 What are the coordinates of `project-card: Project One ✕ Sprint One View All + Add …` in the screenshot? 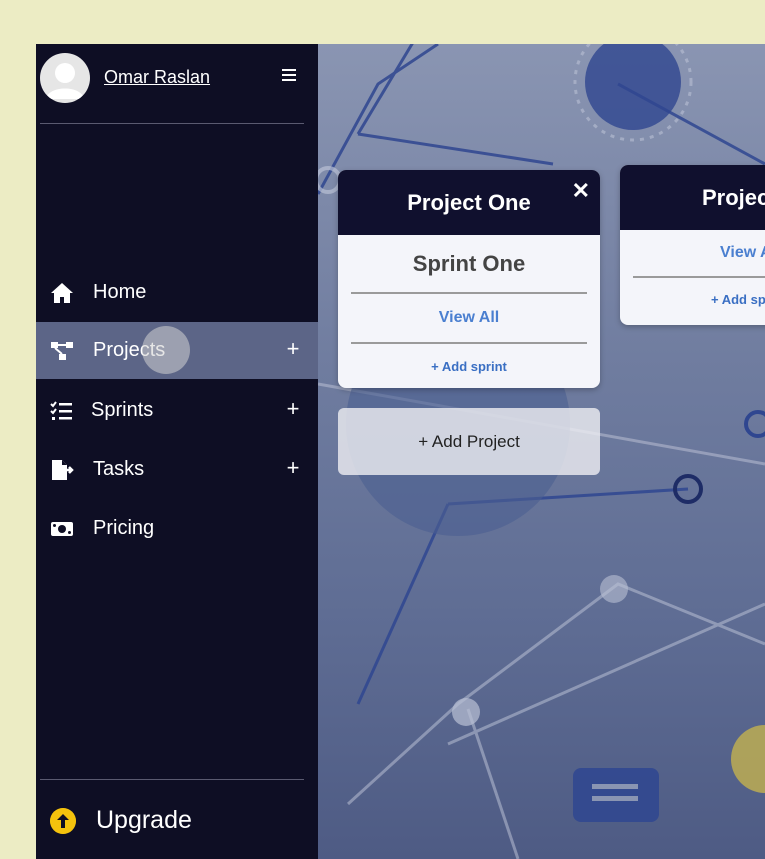 It's located at (469, 279).